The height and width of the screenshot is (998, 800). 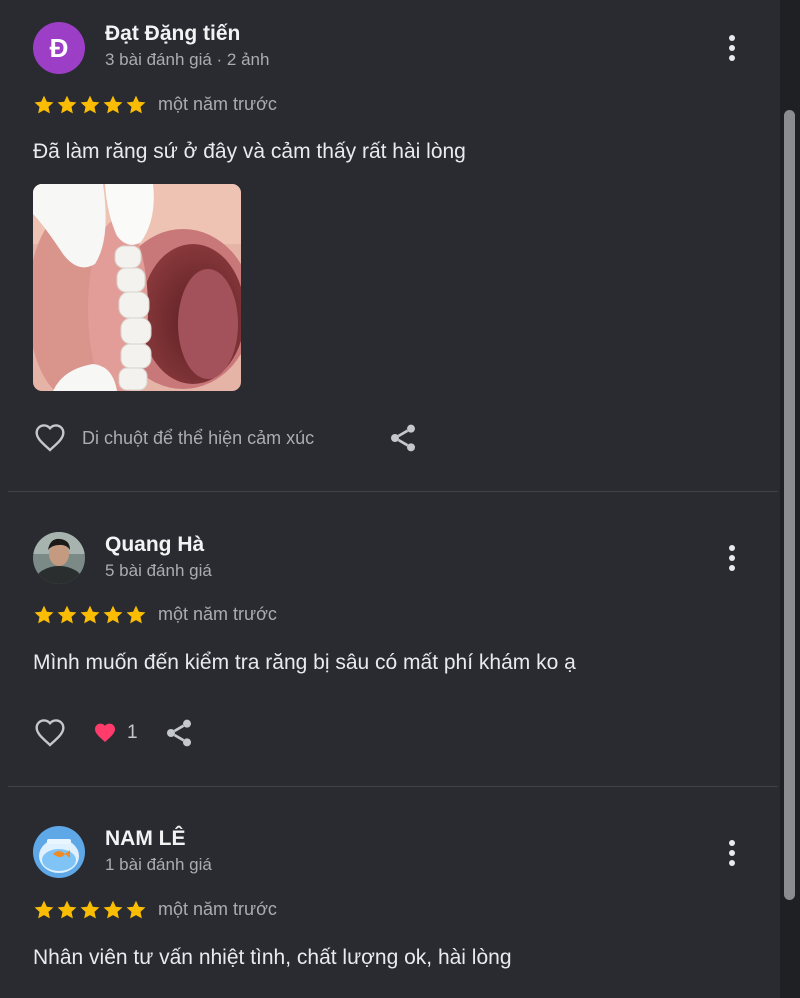 I want to click on author-name: Quang Hà, so click(x=154, y=545).